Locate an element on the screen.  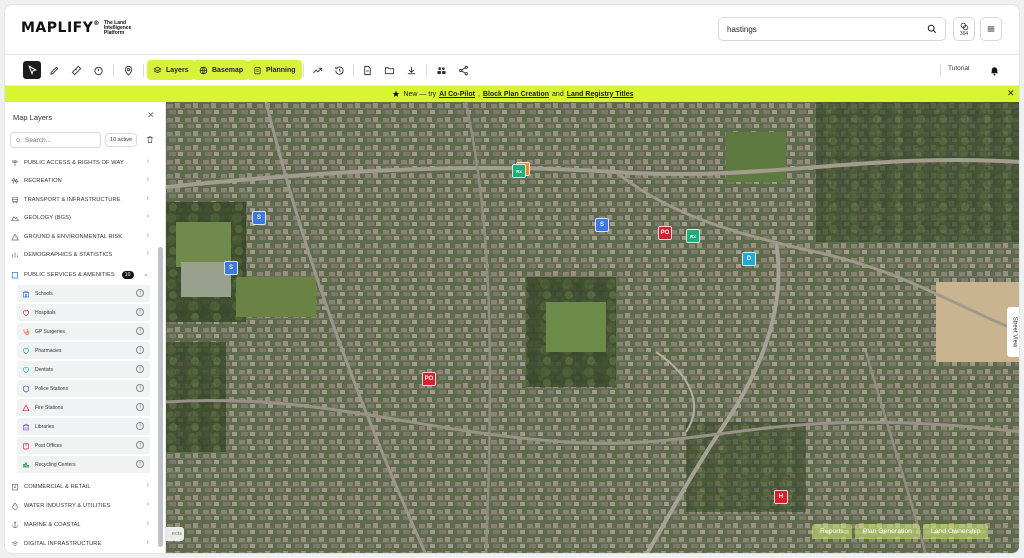
coins-icon is located at coordinates (964, 26).